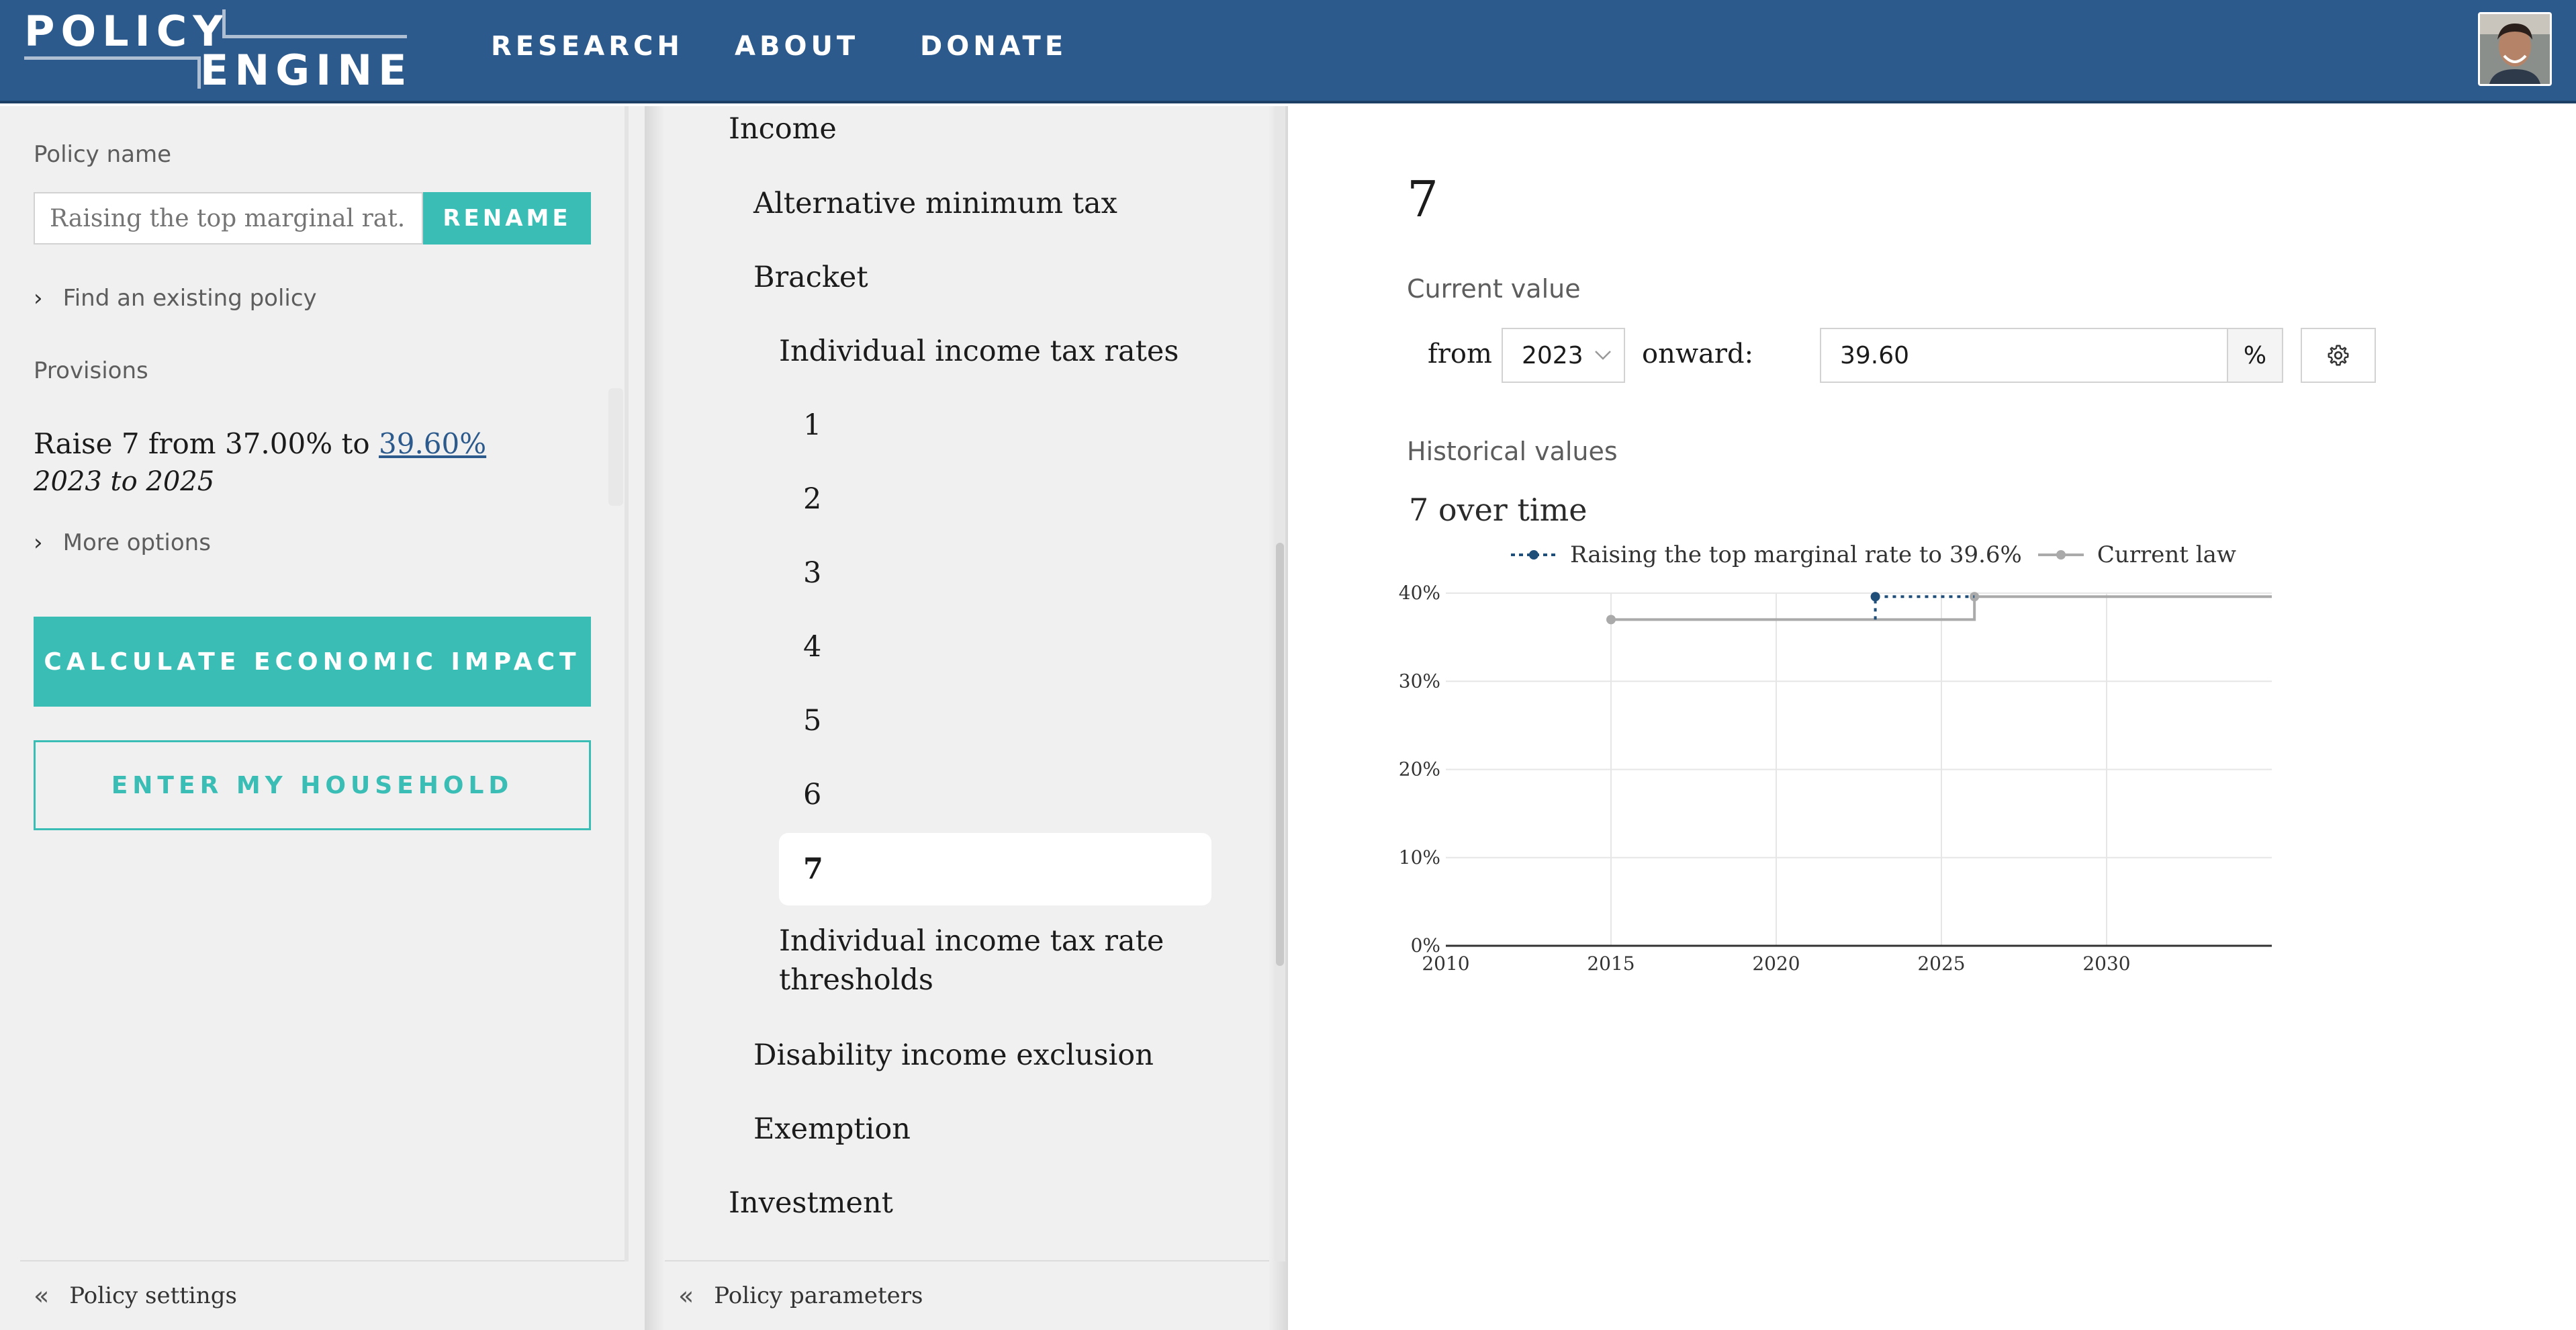  I want to click on nav-about: ABOUT, so click(797, 46).